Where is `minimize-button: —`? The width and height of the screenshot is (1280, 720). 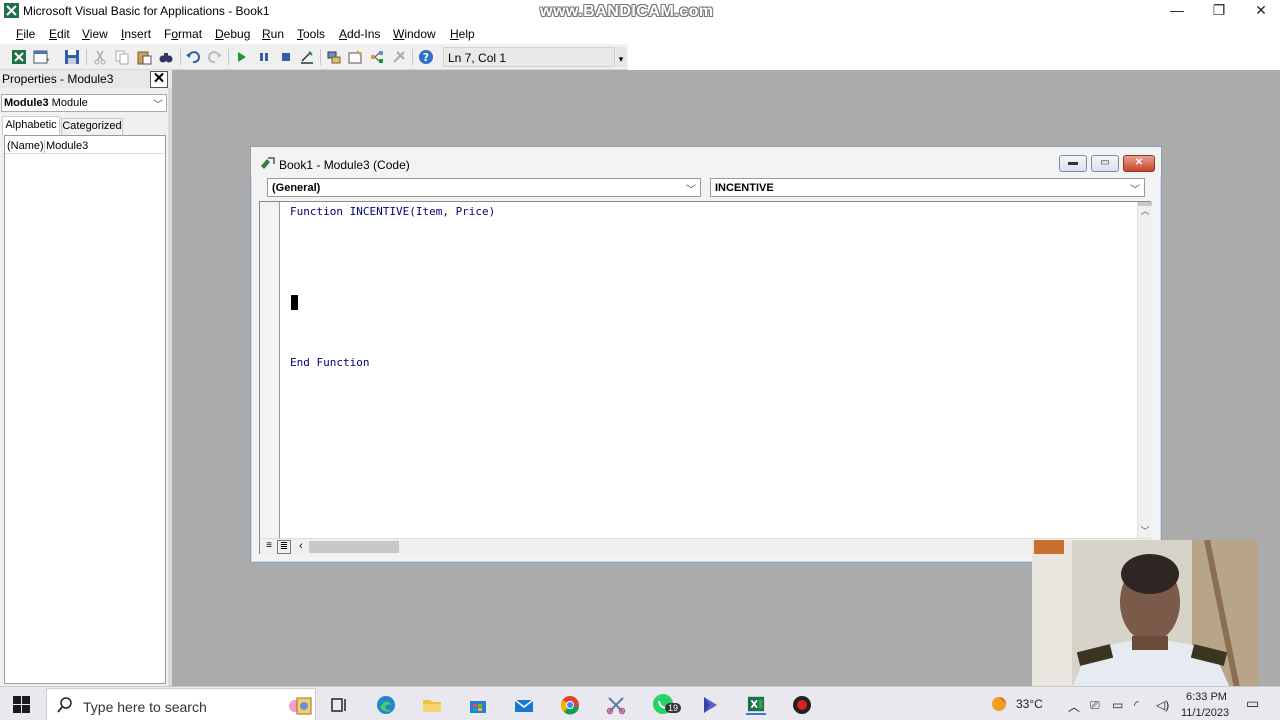 minimize-button: — is located at coordinates (1177, 11).